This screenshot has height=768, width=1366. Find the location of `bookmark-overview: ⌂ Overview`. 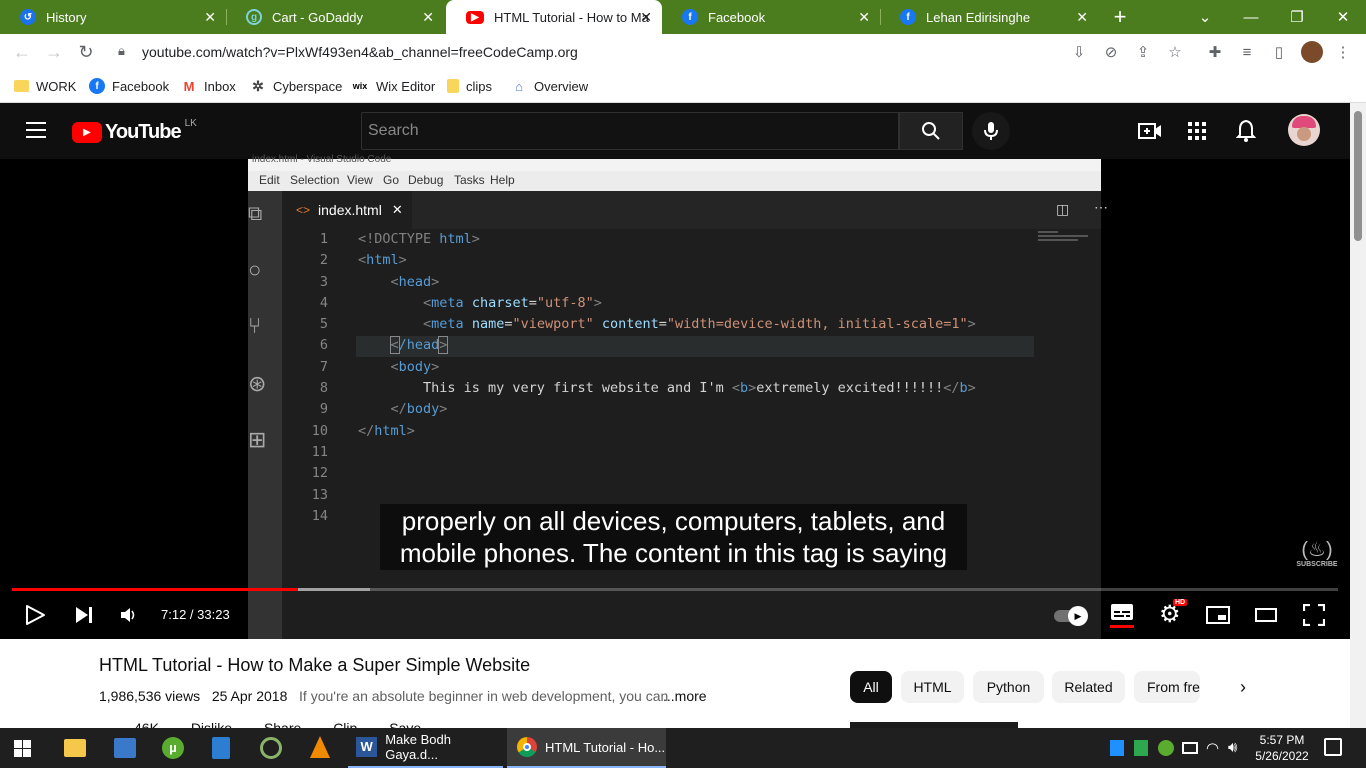

bookmark-overview: ⌂ Overview is located at coordinates (549, 86).